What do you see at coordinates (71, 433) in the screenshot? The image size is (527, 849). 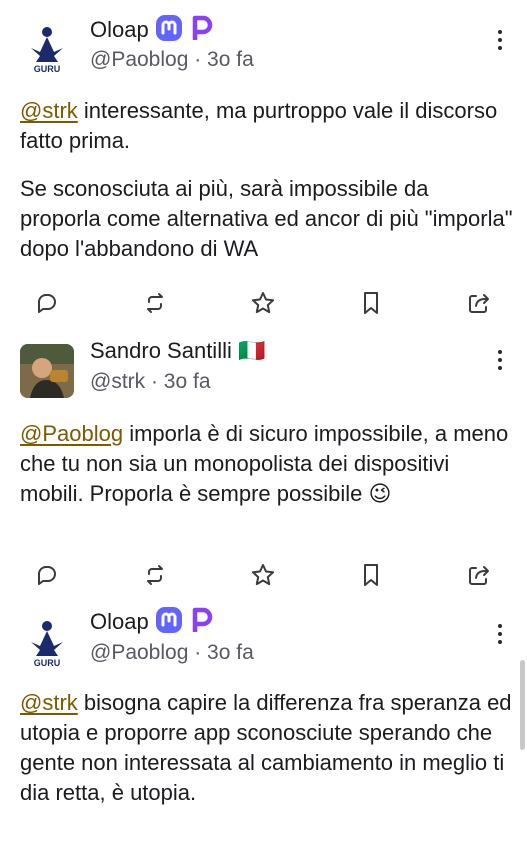 I see `mention-link: @Paoblog` at bounding box center [71, 433].